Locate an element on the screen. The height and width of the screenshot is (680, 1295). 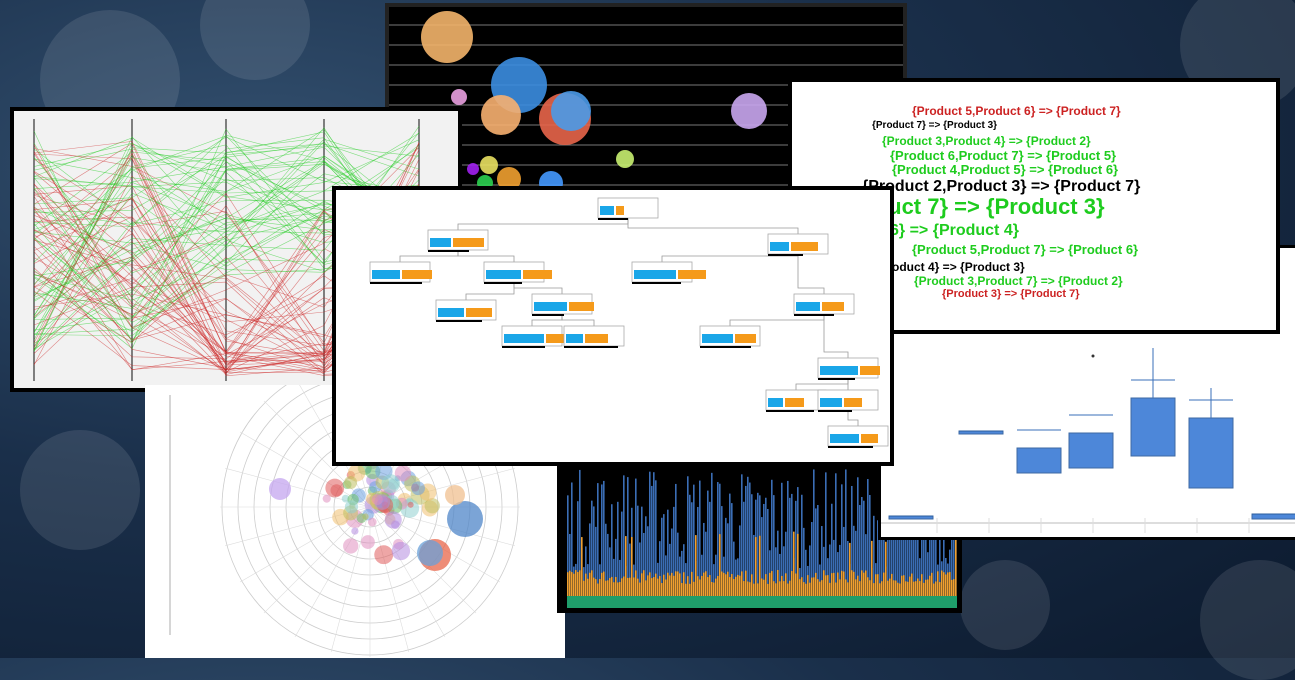
bokeh-light is located at coordinates (1247, 620).